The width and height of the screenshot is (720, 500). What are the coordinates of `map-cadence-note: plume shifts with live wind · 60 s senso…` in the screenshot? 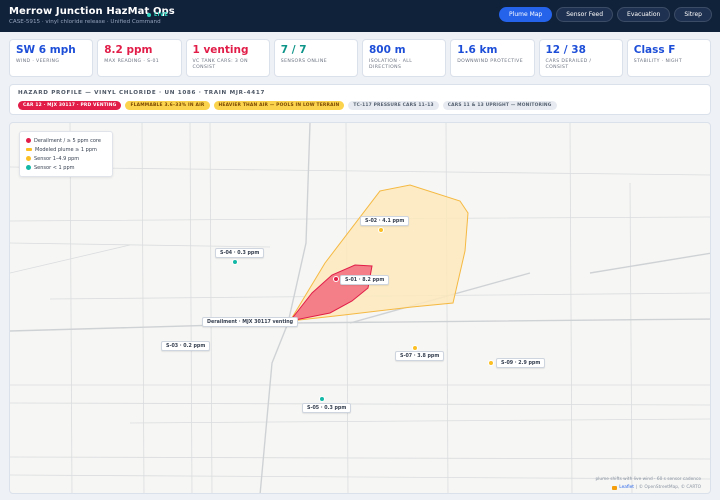 It's located at (648, 479).